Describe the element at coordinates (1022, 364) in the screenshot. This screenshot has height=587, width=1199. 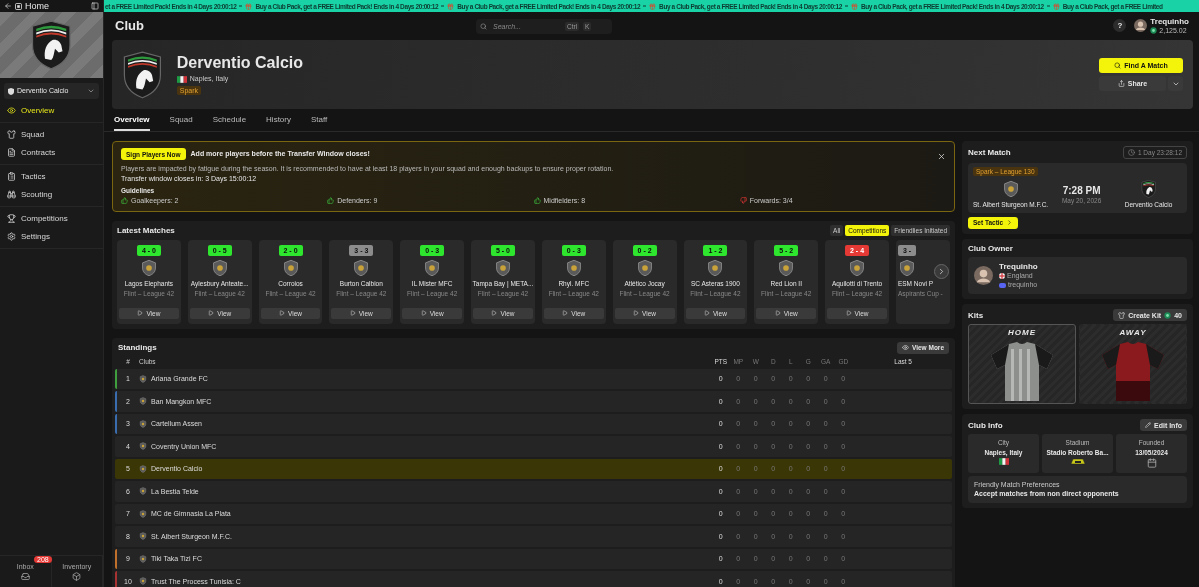
I see `kit-card: HOME` at that location.